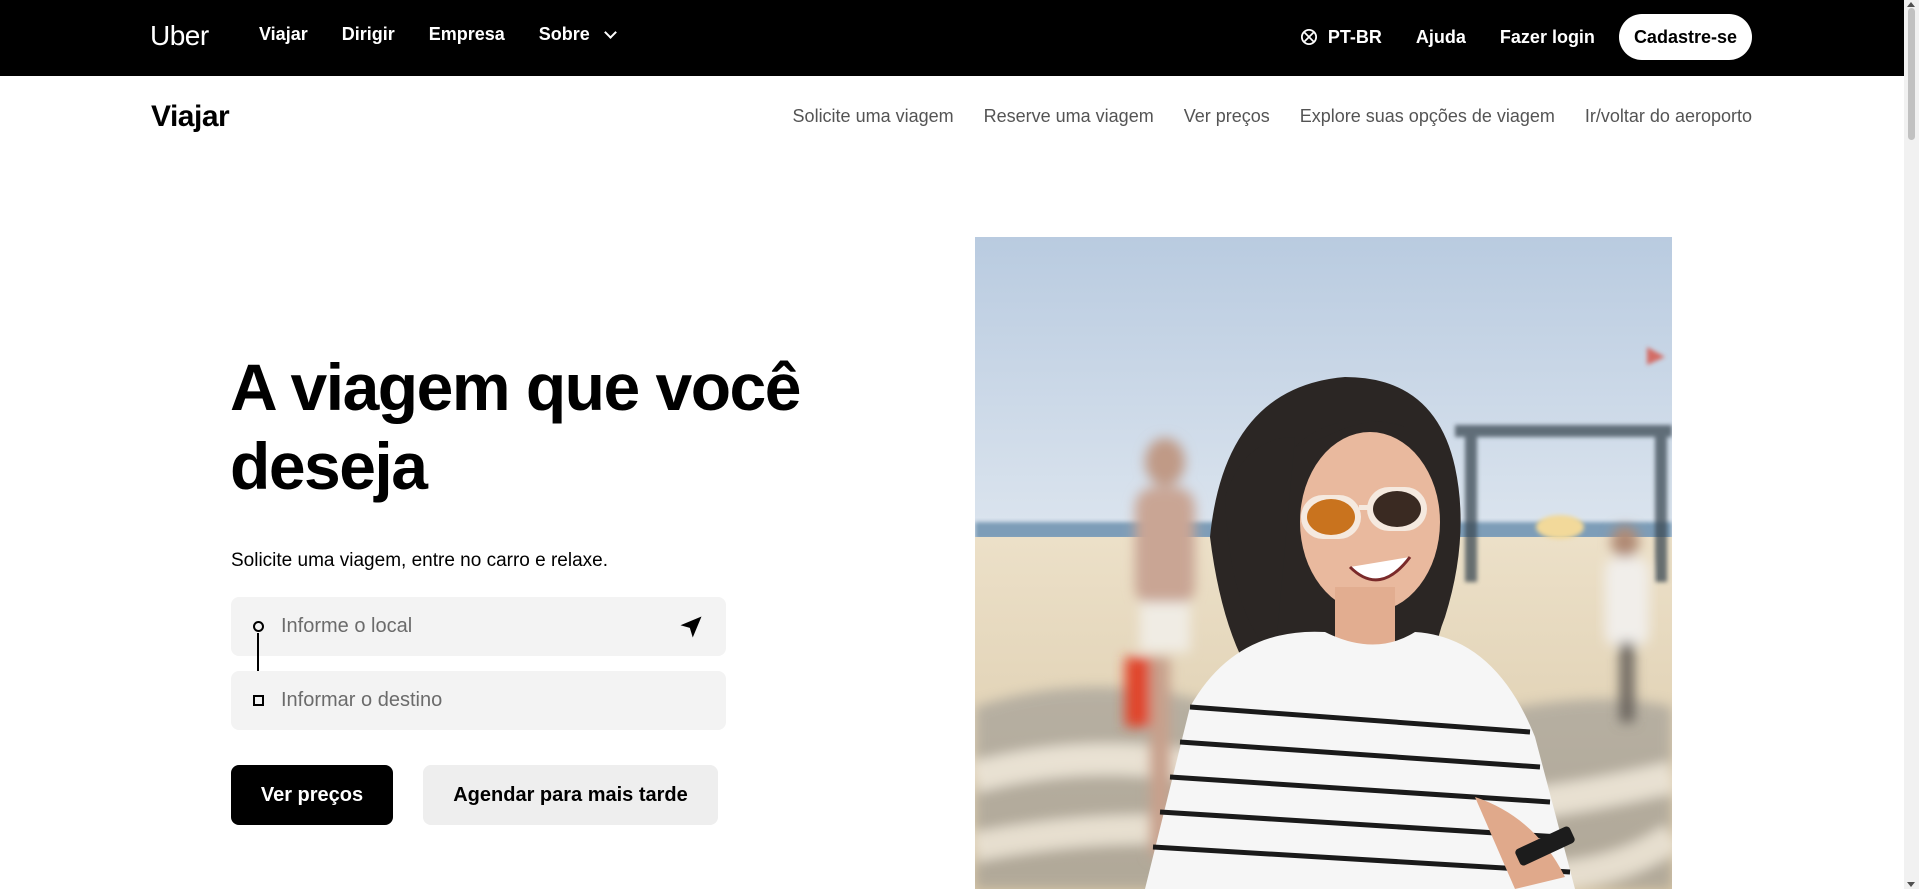  Describe the element at coordinates (347, 626) in the screenshot. I see `pickup-placeholder: Informe o local` at that location.